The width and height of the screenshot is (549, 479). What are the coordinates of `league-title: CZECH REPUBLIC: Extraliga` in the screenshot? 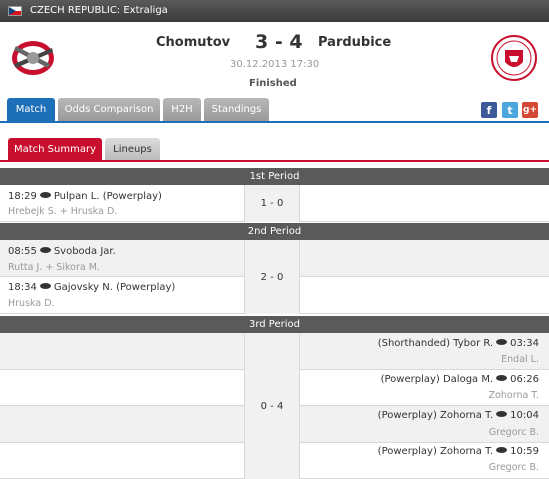 It's located at (99, 10).